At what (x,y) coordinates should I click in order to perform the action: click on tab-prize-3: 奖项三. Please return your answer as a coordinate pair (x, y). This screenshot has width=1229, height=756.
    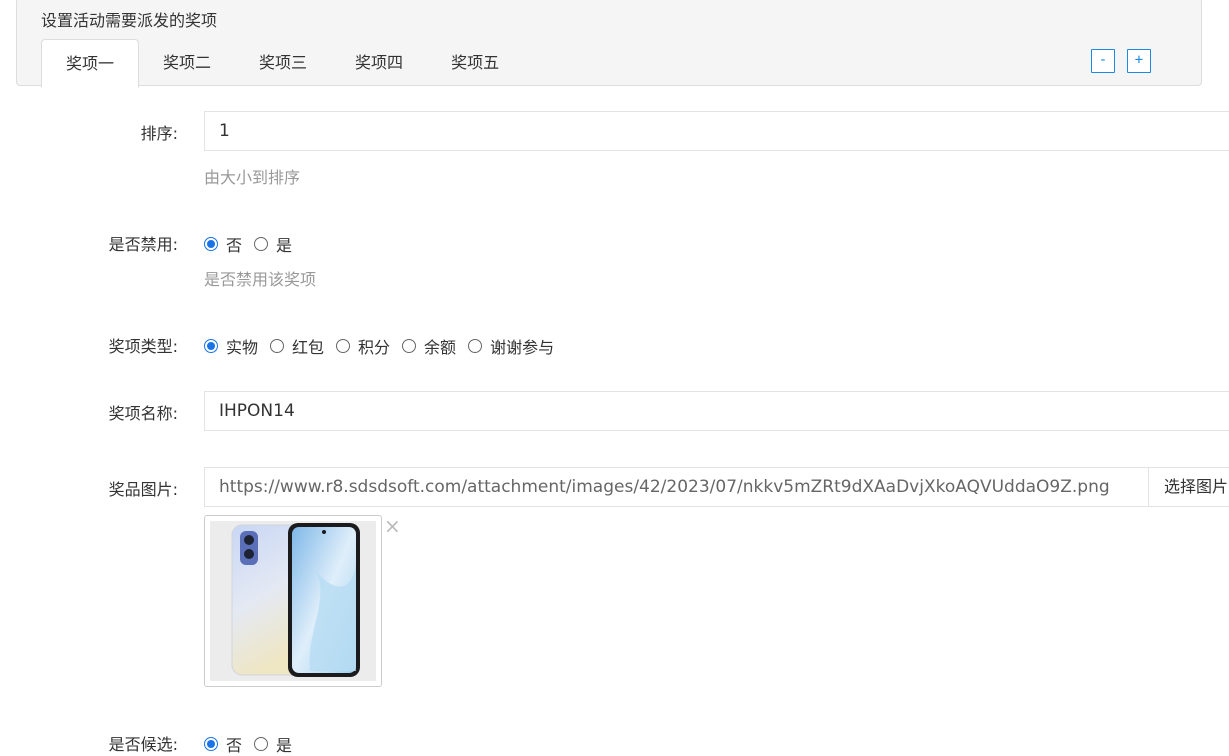
    Looking at the image, I should click on (283, 62).